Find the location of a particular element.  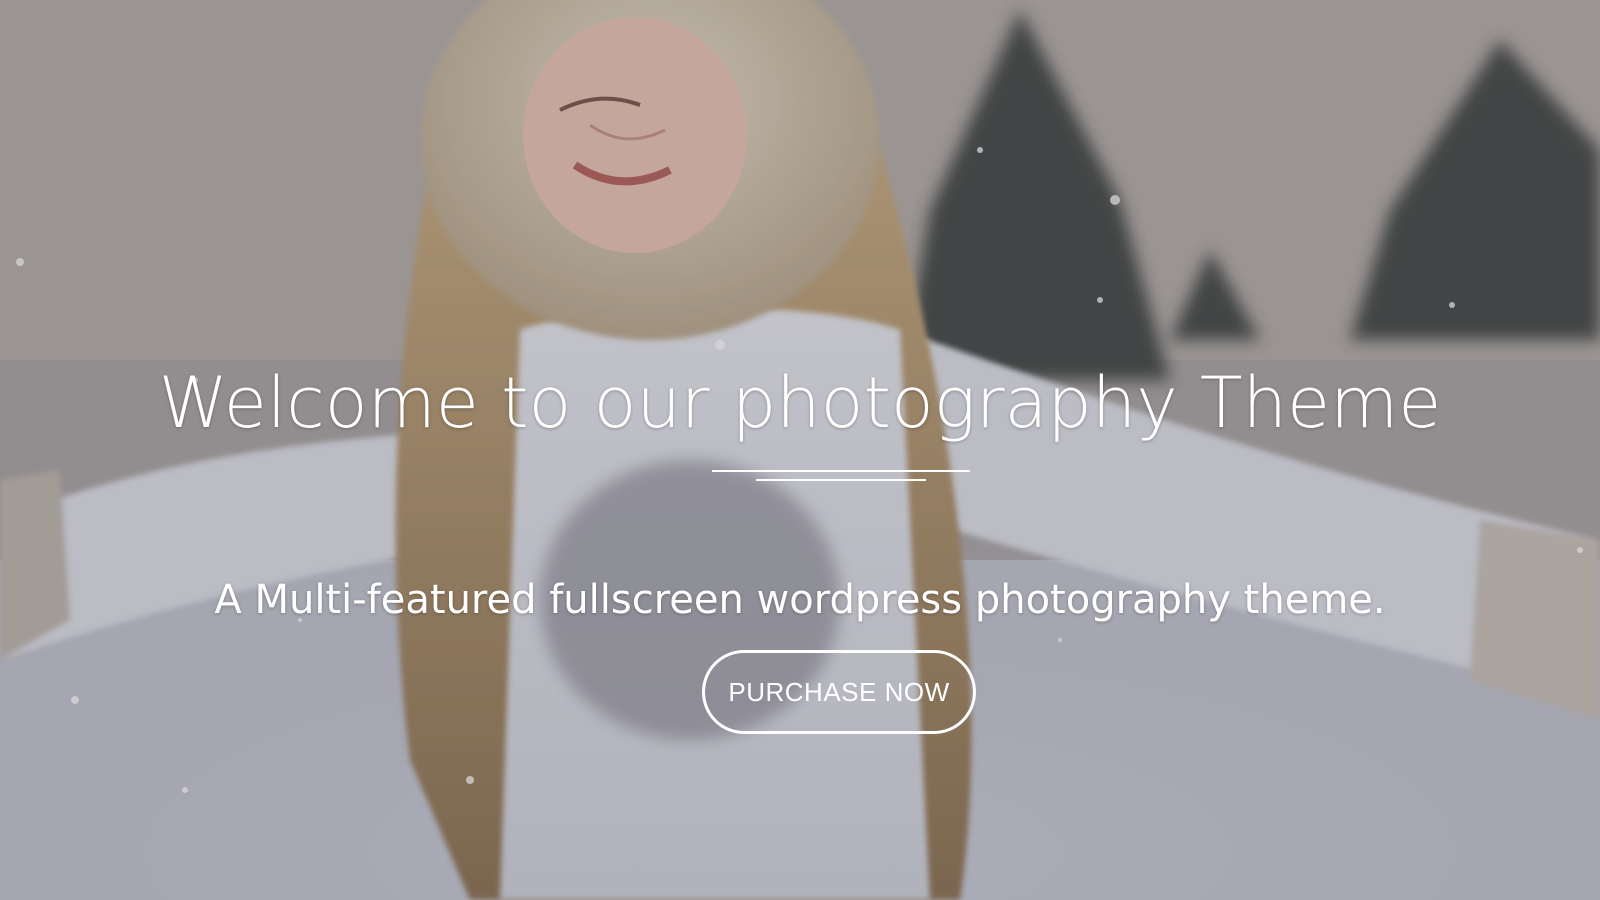

divider-line-bottom is located at coordinates (841, 480).